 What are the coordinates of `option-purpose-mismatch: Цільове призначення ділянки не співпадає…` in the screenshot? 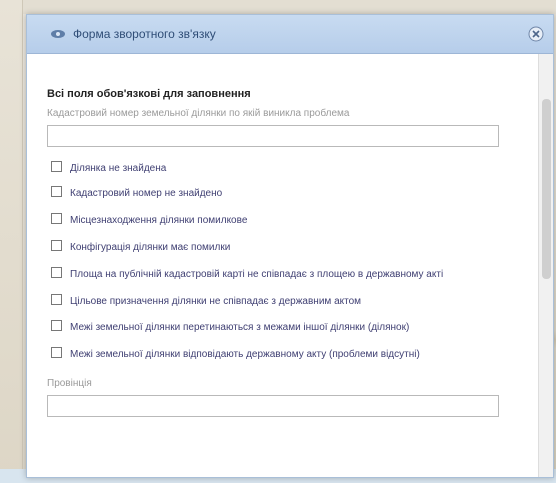 It's located at (293, 301).